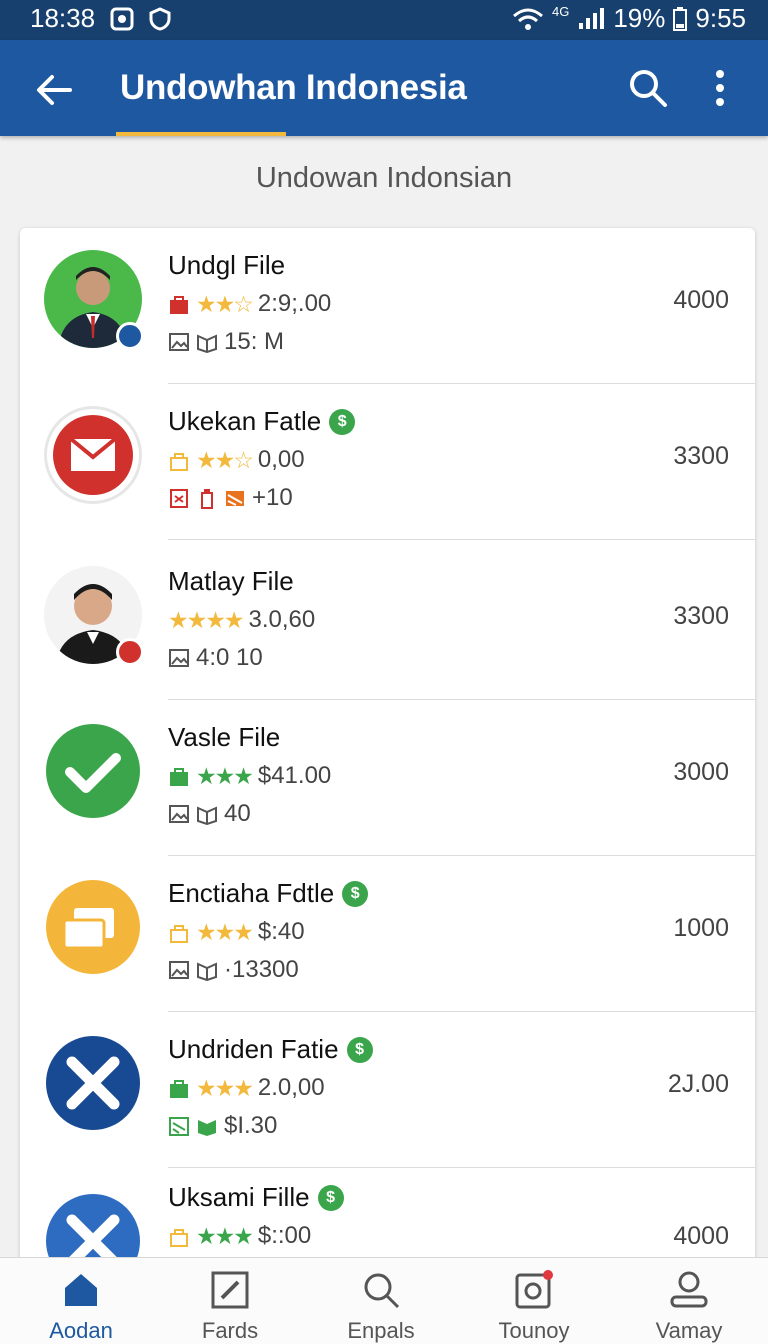 The width and height of the screenshot is (768, 1344). What do you see at coordinates (294, 775) in the screenshot?
I see `item-meta1: $41.00` at bounding box center [294, 775].